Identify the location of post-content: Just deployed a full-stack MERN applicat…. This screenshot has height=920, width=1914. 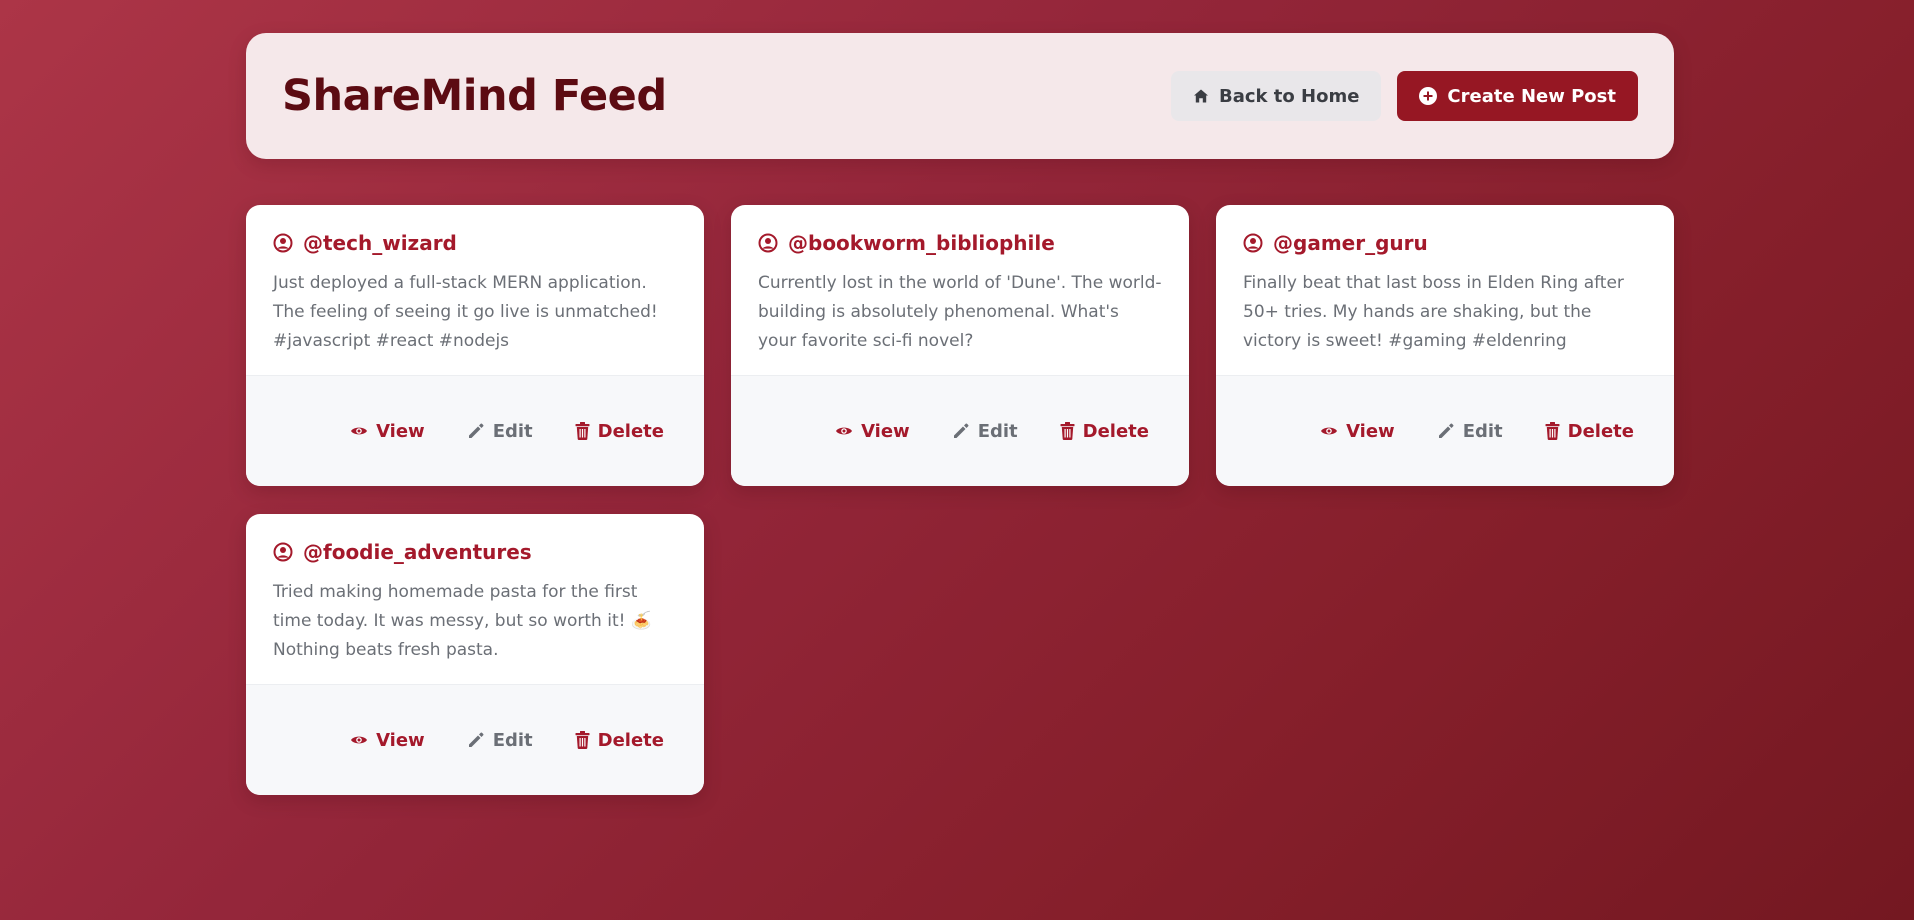
(465, 312).